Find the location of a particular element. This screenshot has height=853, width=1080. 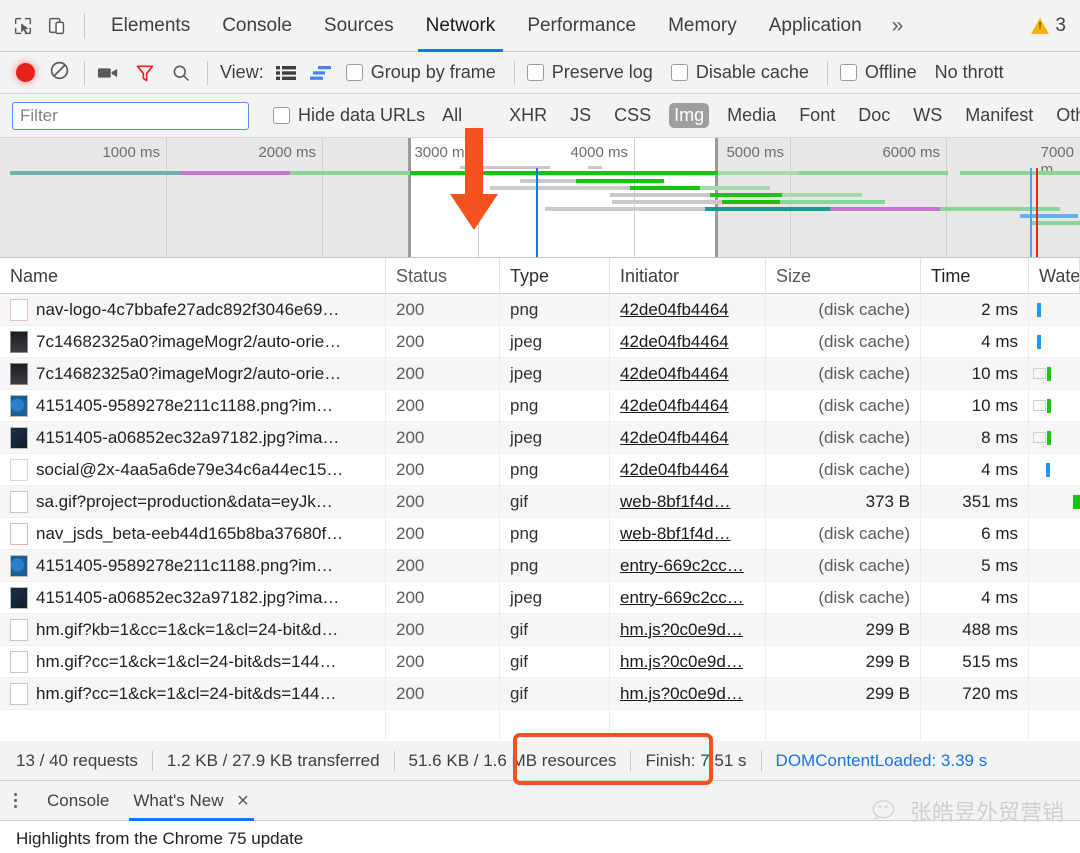

preserve-log-option: Preserve log is located at coordinates (589, 72).